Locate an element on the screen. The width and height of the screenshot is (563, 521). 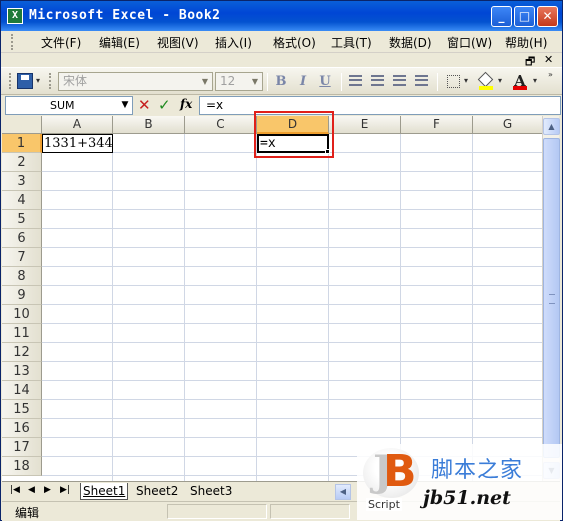
row-header-4: 4 is located at coordinates (22, 200).